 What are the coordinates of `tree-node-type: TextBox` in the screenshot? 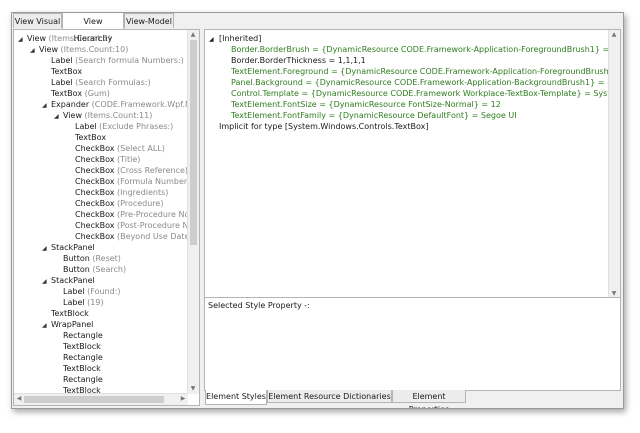 It's located at (91, 137).